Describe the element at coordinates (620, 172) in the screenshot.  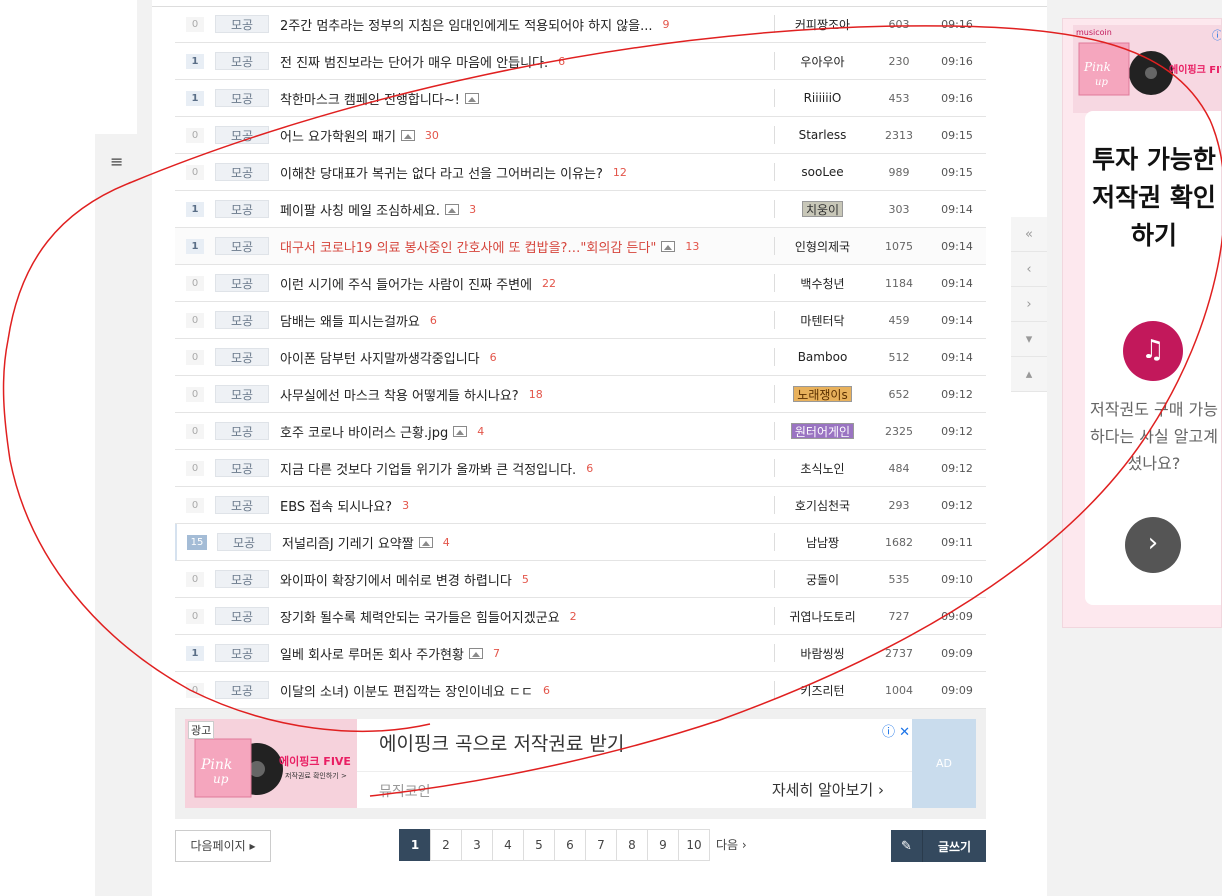
I see `comment-count: 12` at that location.